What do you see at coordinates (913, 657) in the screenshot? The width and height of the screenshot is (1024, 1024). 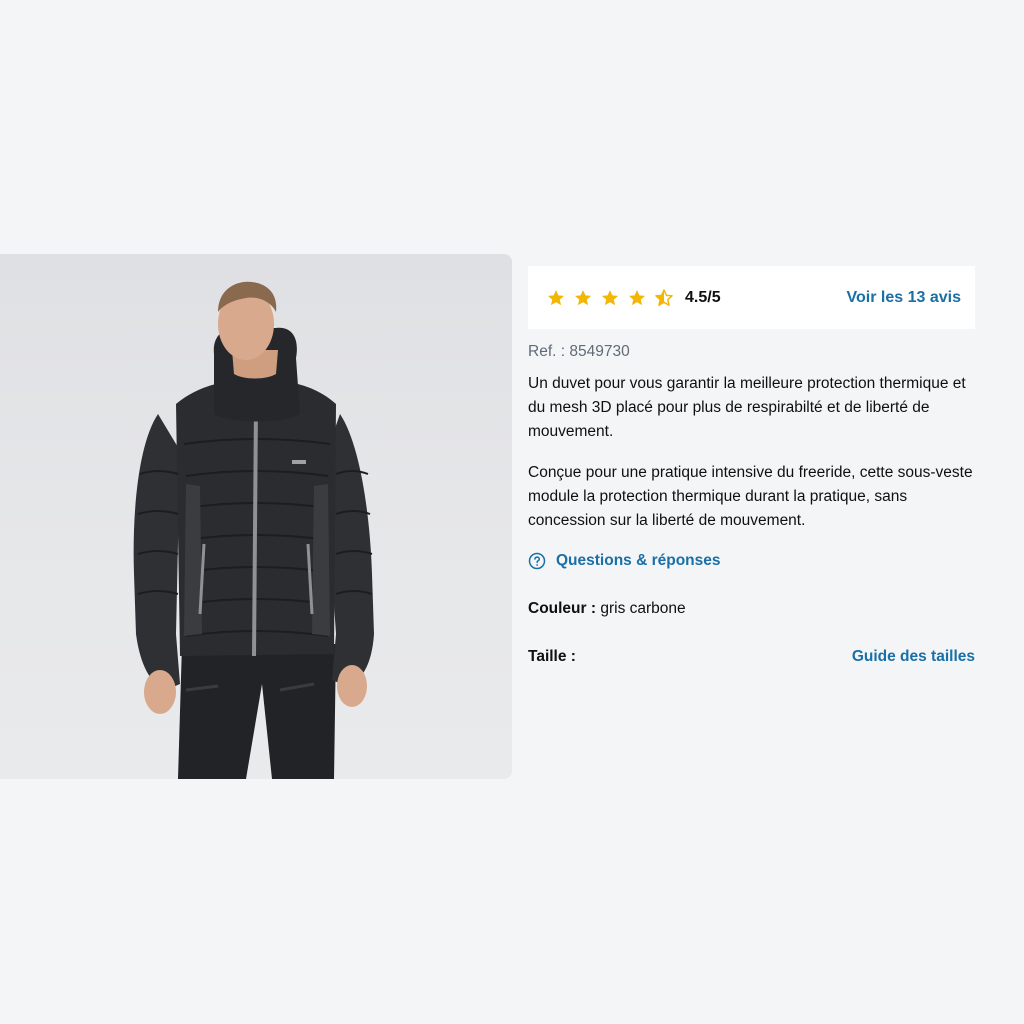 I see `size-guide-link: Guide des tailles` at bounding box center [913, 657].